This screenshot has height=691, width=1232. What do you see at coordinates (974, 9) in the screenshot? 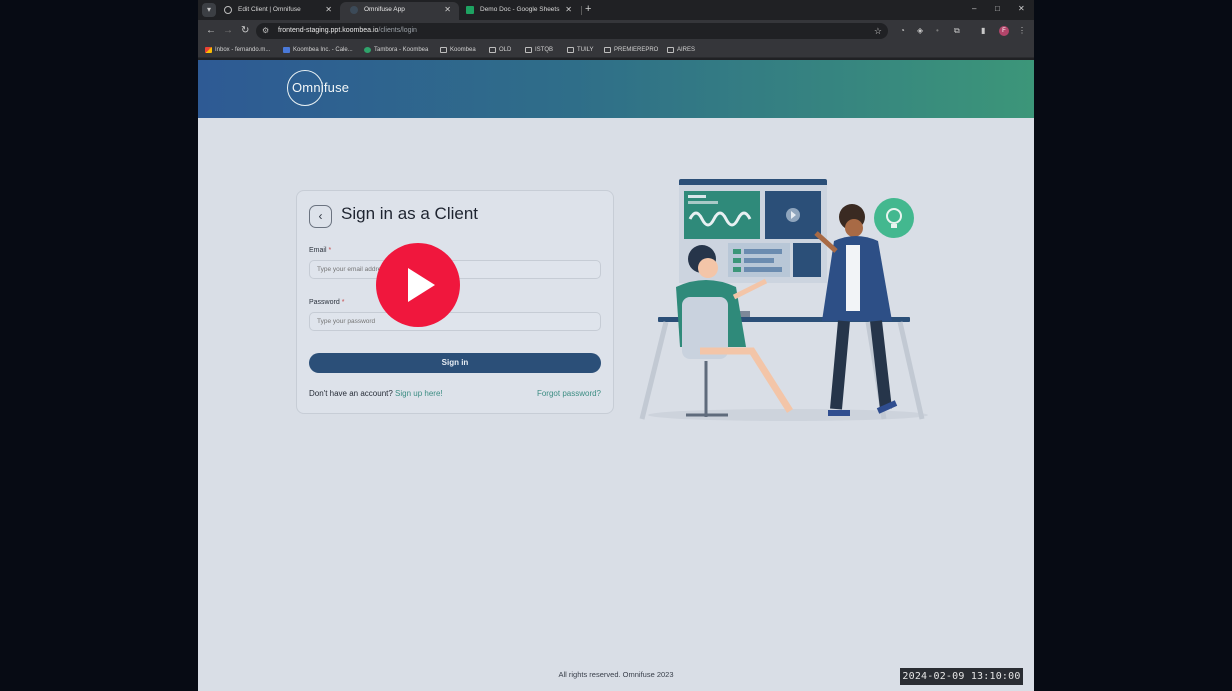
I see `minimize-button: –` at bounding box center [974, 9].